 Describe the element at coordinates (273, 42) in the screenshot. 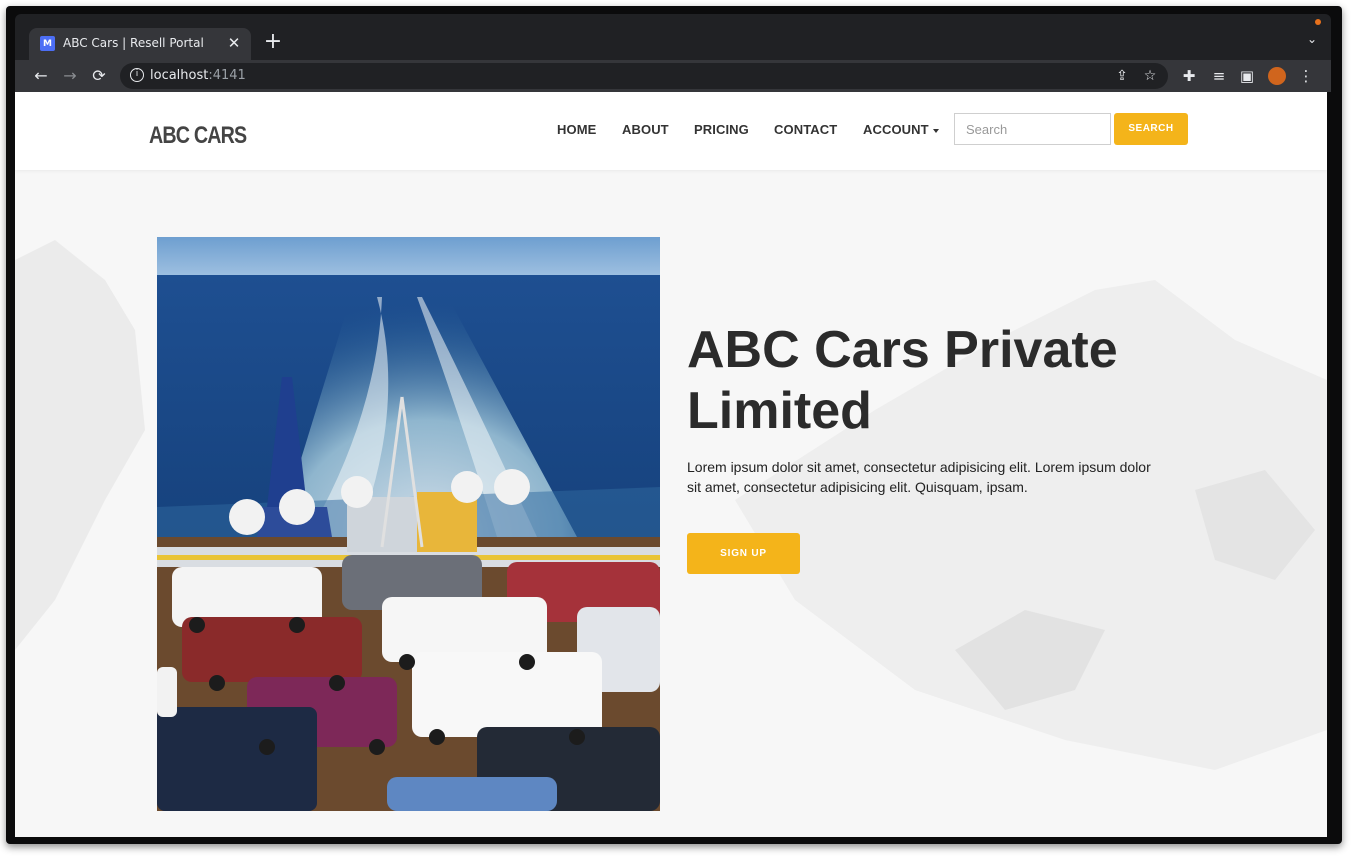

I see `new-tab-icon: +` at that location.